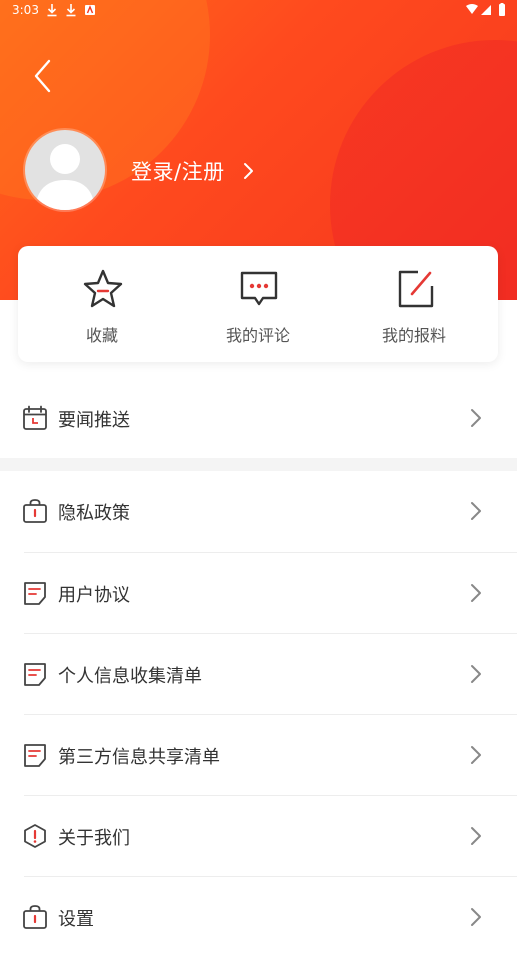  What do you see at coordinates (416, 289) in the screenshot?
I see `edit-icon` at bounding box center [416, 289].